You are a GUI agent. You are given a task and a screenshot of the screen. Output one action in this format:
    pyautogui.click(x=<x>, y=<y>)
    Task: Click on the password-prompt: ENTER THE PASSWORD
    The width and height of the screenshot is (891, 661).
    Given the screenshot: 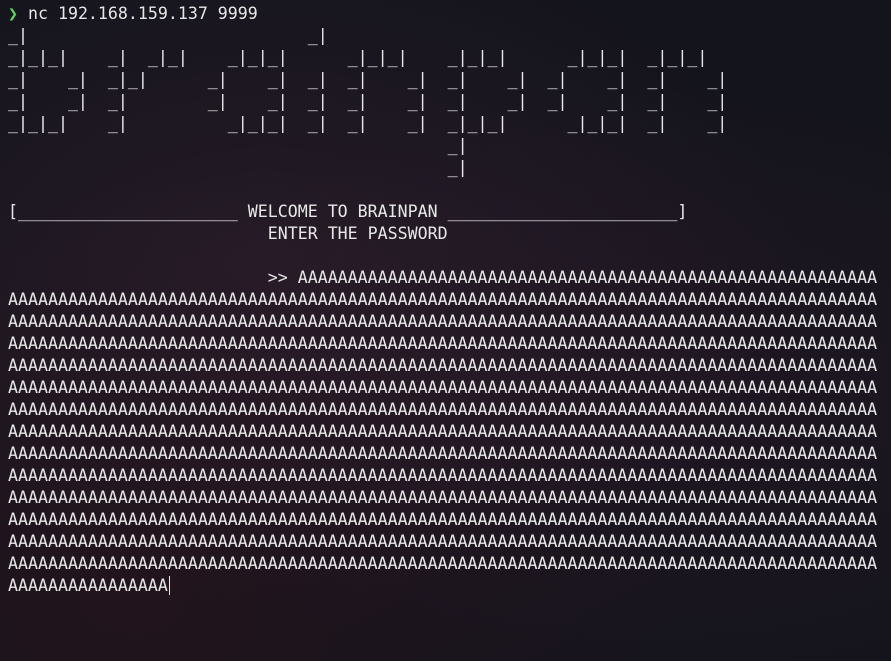 What is the action you would take?
    pyautogui.click(x=228, y=233)
    